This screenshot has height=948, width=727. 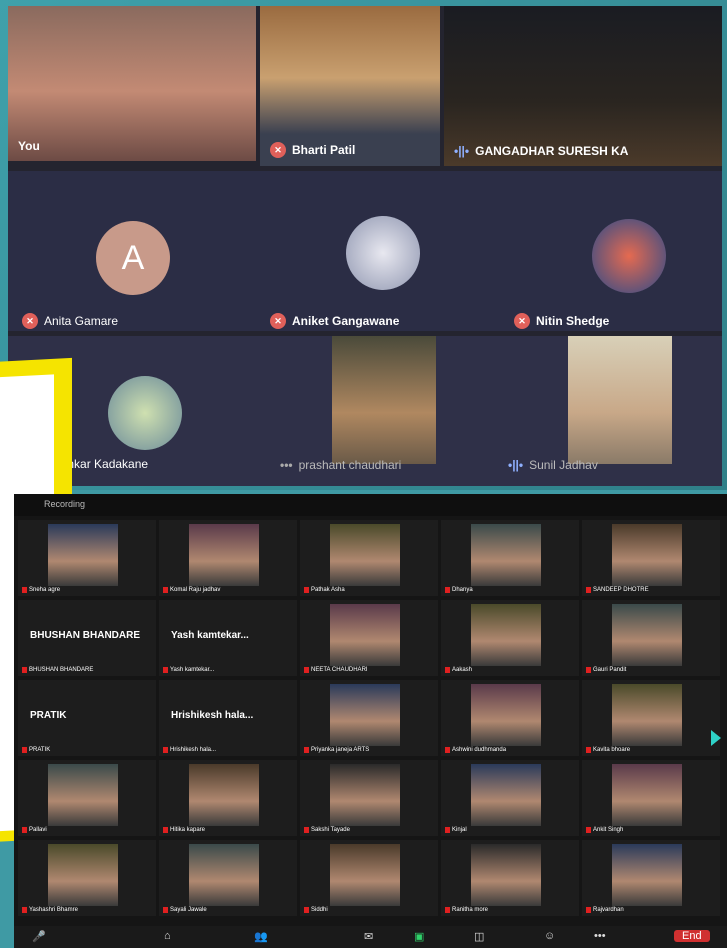 I want to click on zoom-participant-tile: Sneha agre, so click(x=87, y=558).